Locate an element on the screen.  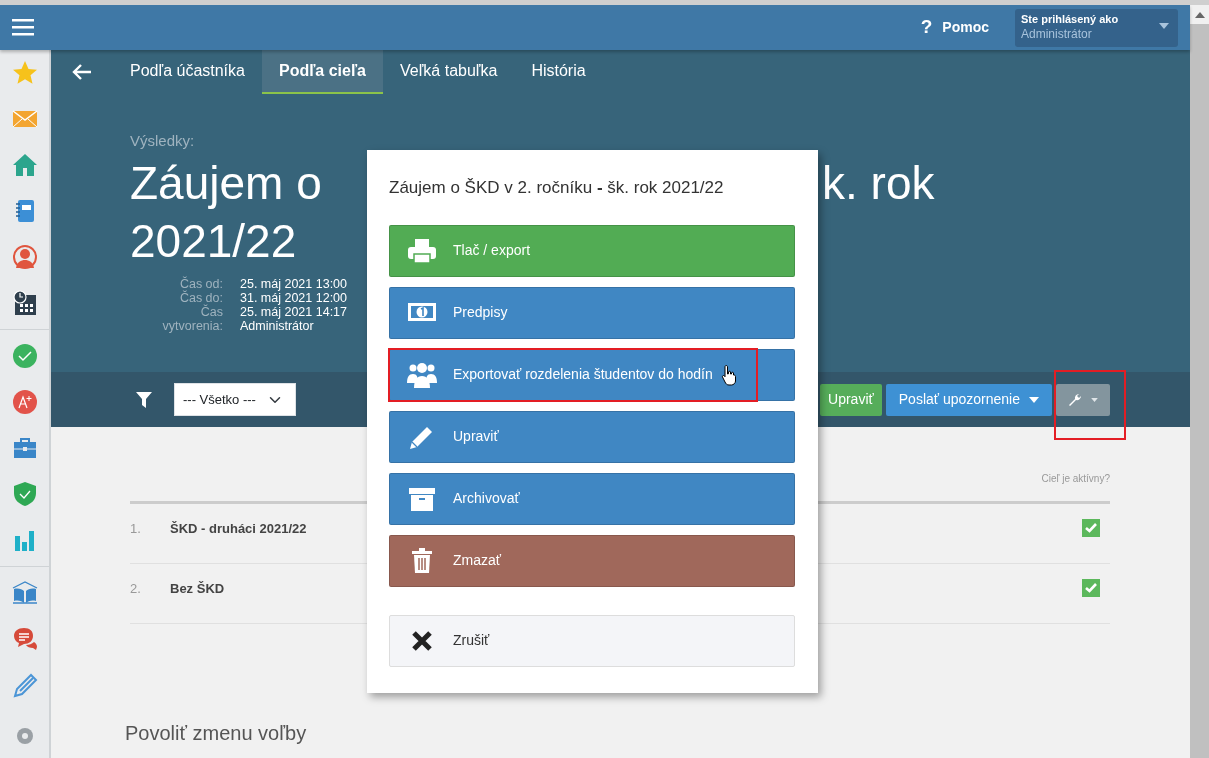
overline-label: Výsledky: is located at coordinates (162, 141).